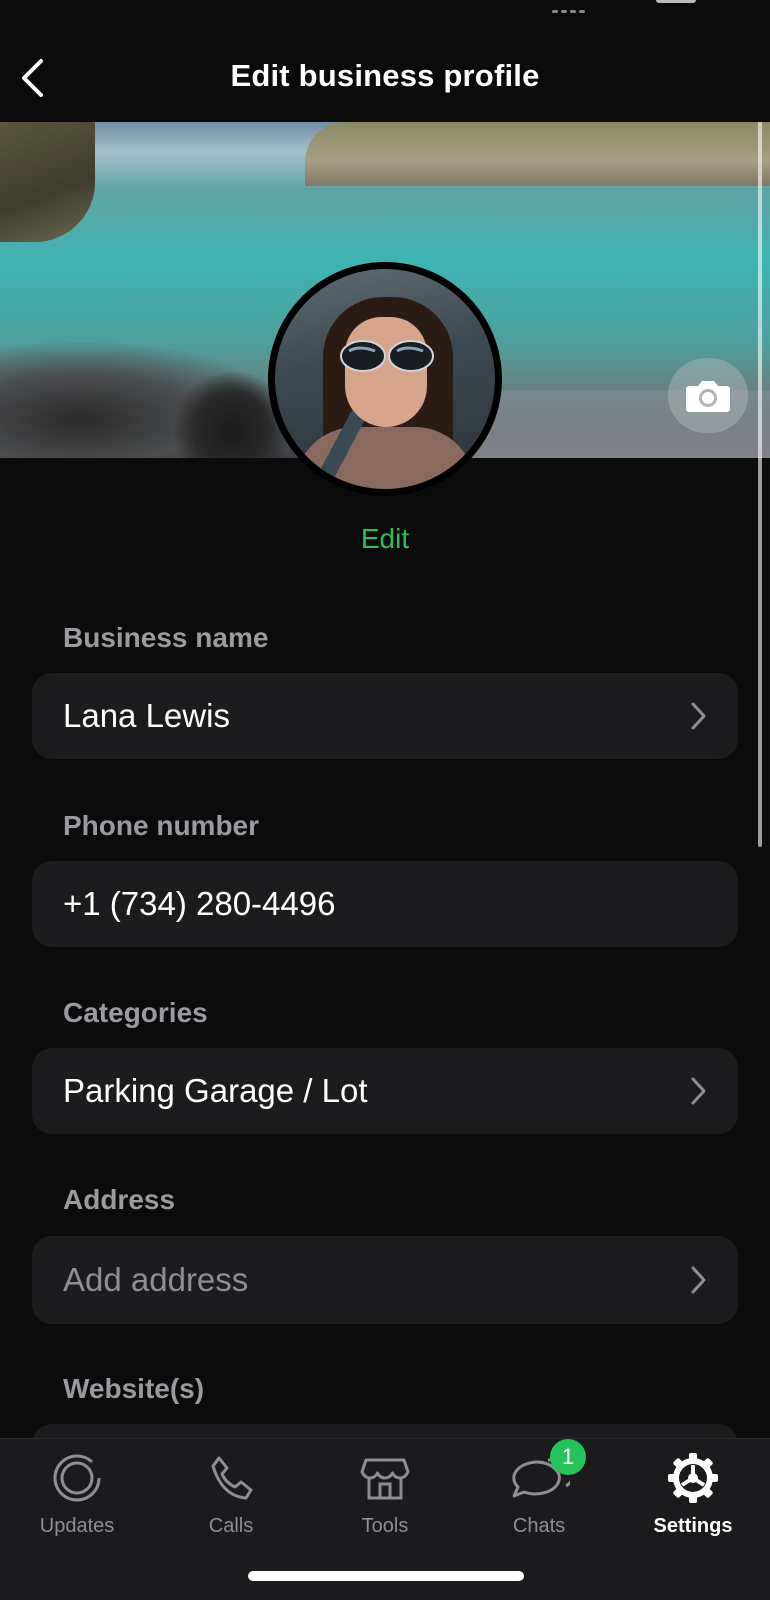  I want to click on chat-bubbles-icon: 1, so click(547, 1473).